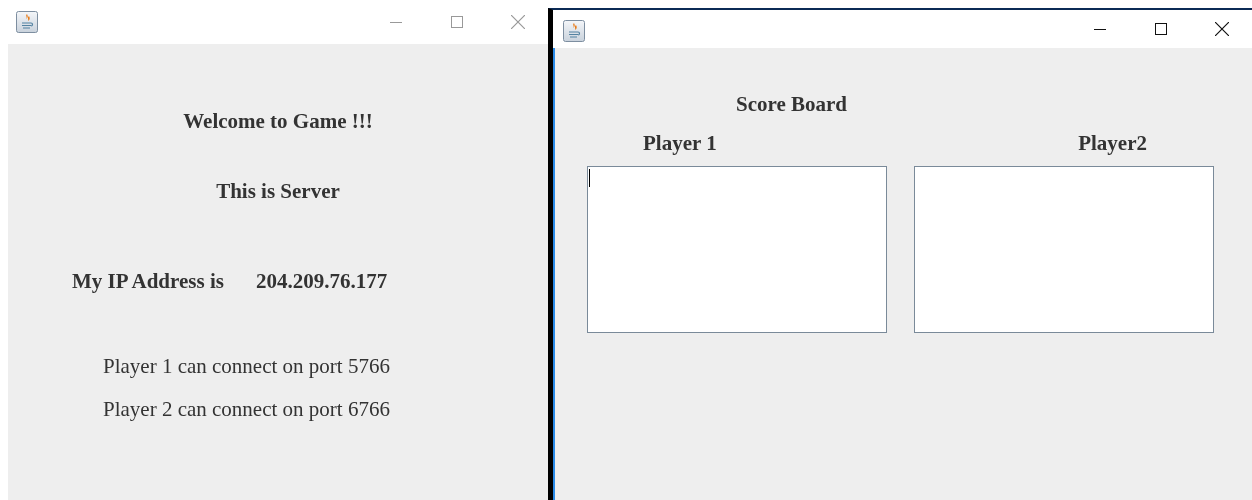  I want to click on ip-label: My IP Address is, so click(148, 281).